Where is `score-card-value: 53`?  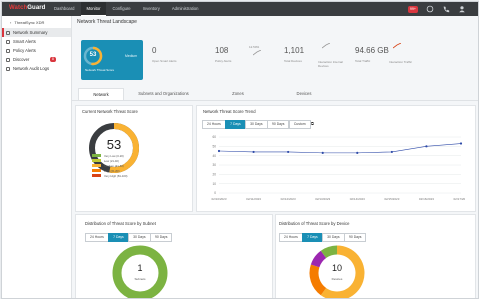
score-card-value: 53 is located at coordinates (93, 55).